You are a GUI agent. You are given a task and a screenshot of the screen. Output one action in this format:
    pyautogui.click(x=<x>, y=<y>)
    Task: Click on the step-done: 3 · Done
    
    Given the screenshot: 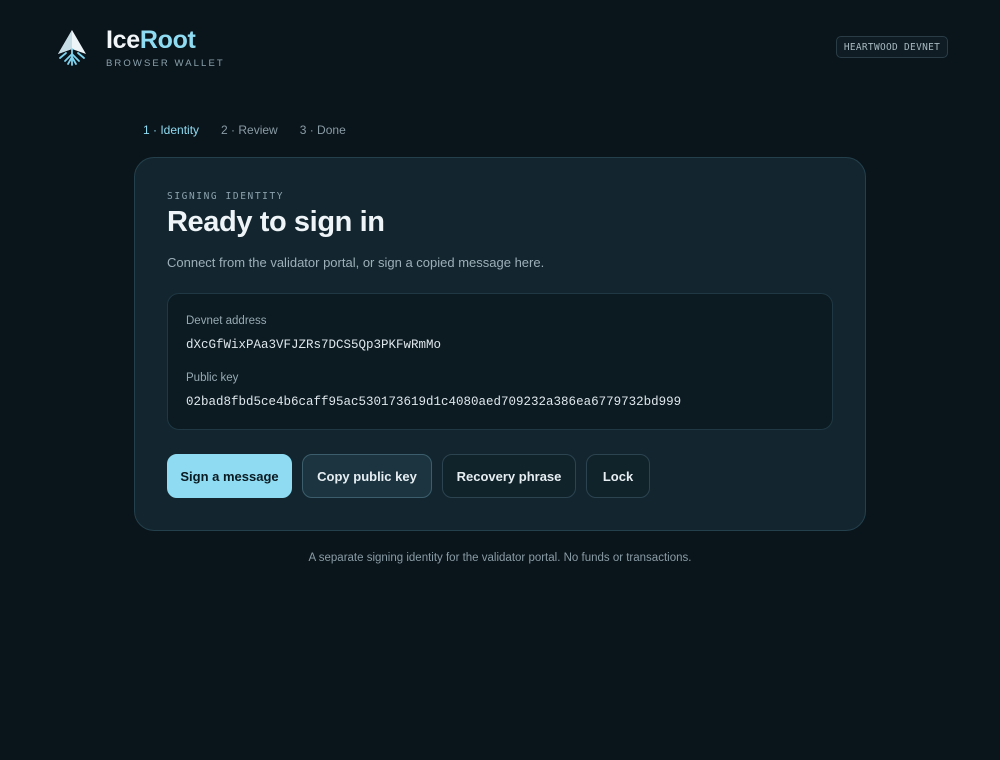 What is the action you would take?
    pyautogui.click(x=322, y=130)
    